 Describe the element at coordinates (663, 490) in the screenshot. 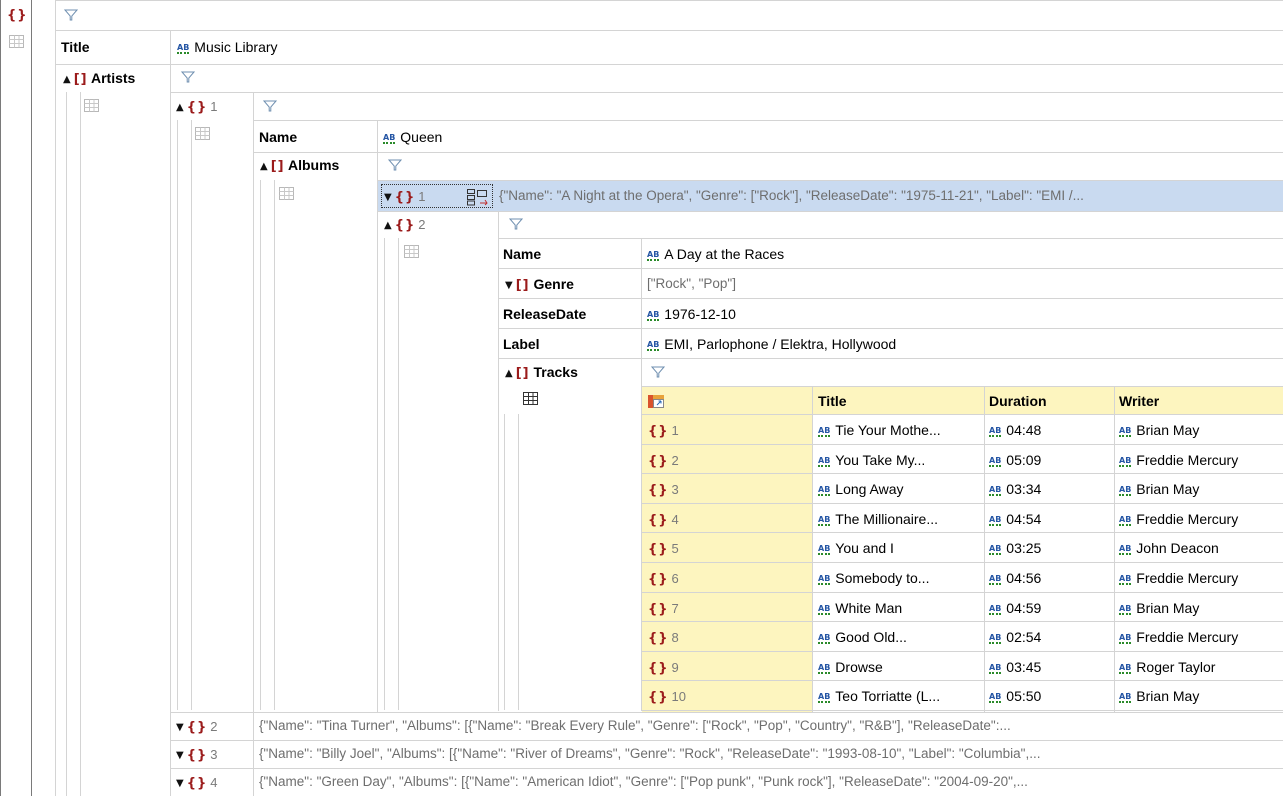

I see `track-row-index: {} 3` at that location.